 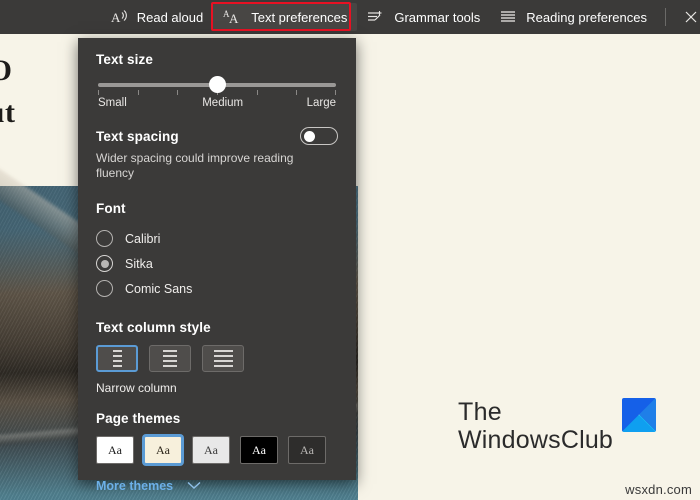 I want to click on slider-labels: Small Medium Large, so click(x=217, y=103).